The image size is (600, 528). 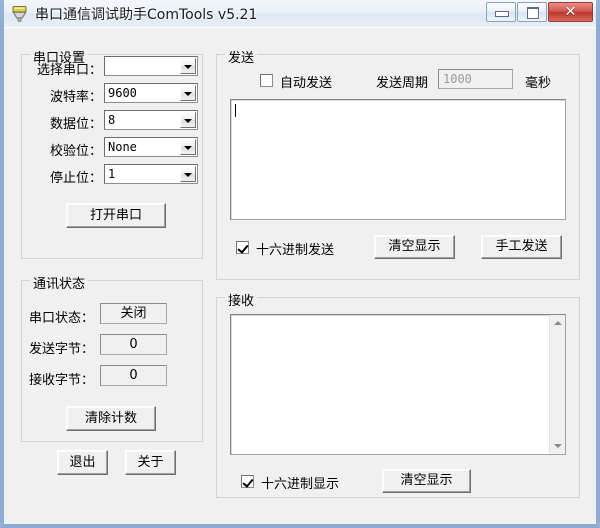 What do you see at coordinates (402, 83) in the screenshot?
I see `send-period-label: 发送周期` at bounding box center [402, 83].